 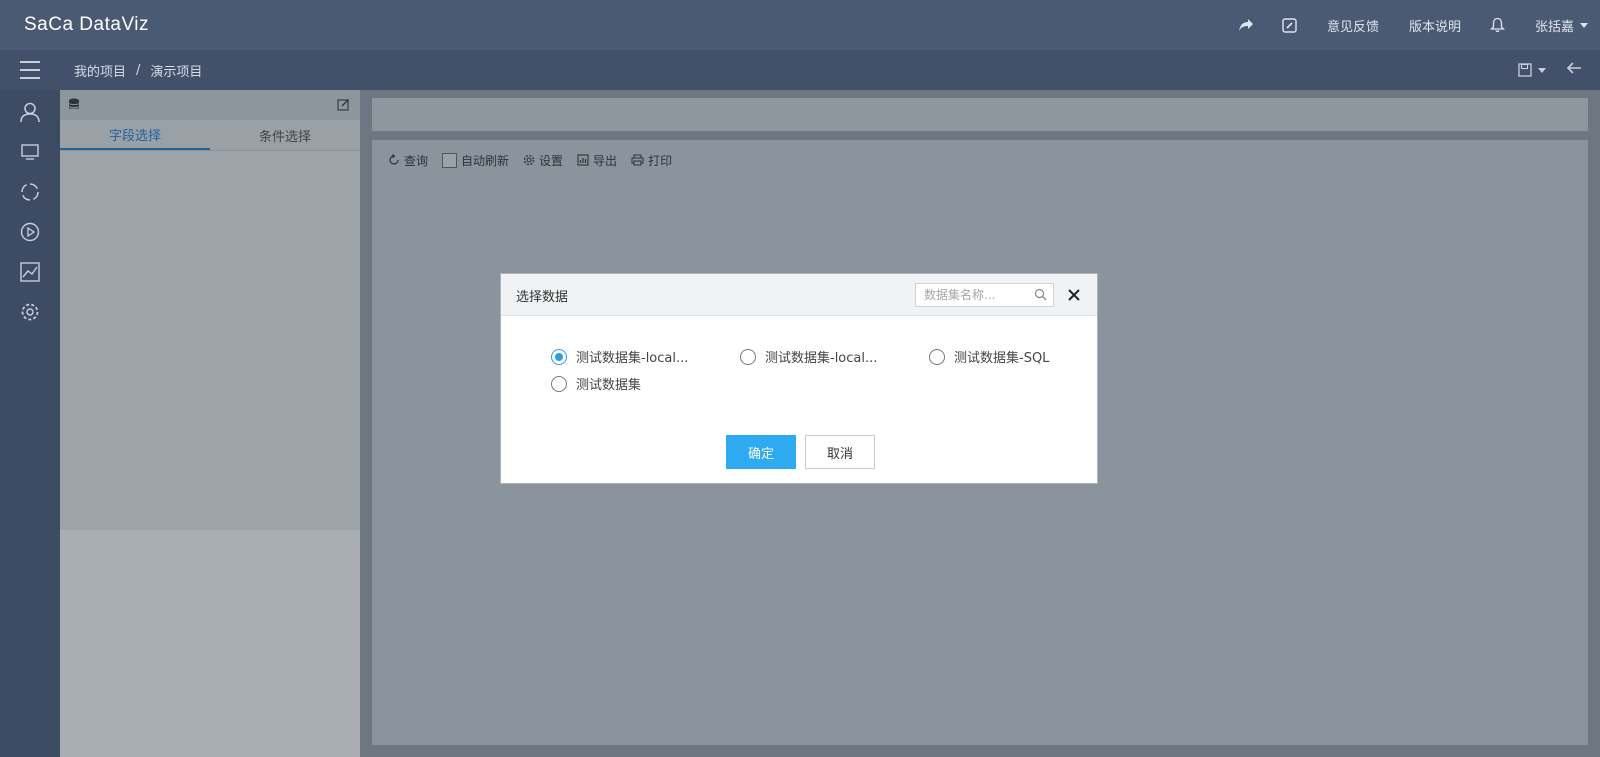 What do you see at coordinates (800, 25) in the screenshot?
I see `top-header: SaCa DataViz 意见反馈 版本说明 张括嘉` at bounding box center [800, 25].